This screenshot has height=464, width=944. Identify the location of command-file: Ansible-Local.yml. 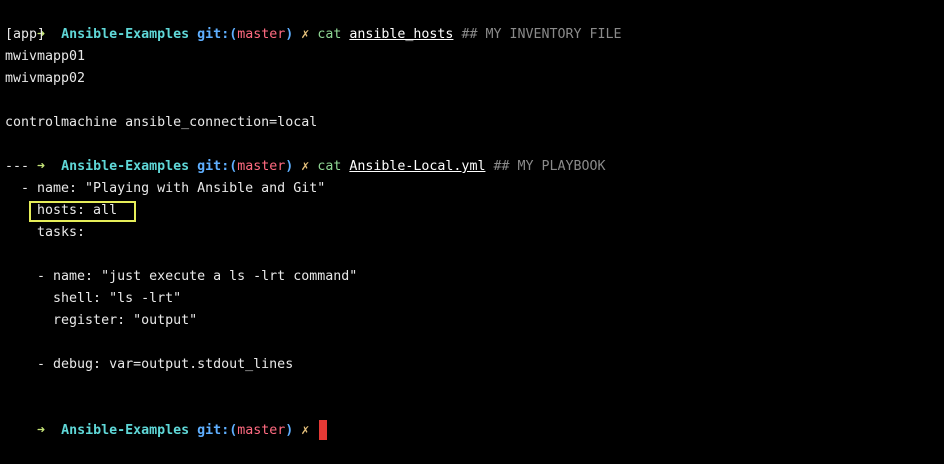
(417, 166).